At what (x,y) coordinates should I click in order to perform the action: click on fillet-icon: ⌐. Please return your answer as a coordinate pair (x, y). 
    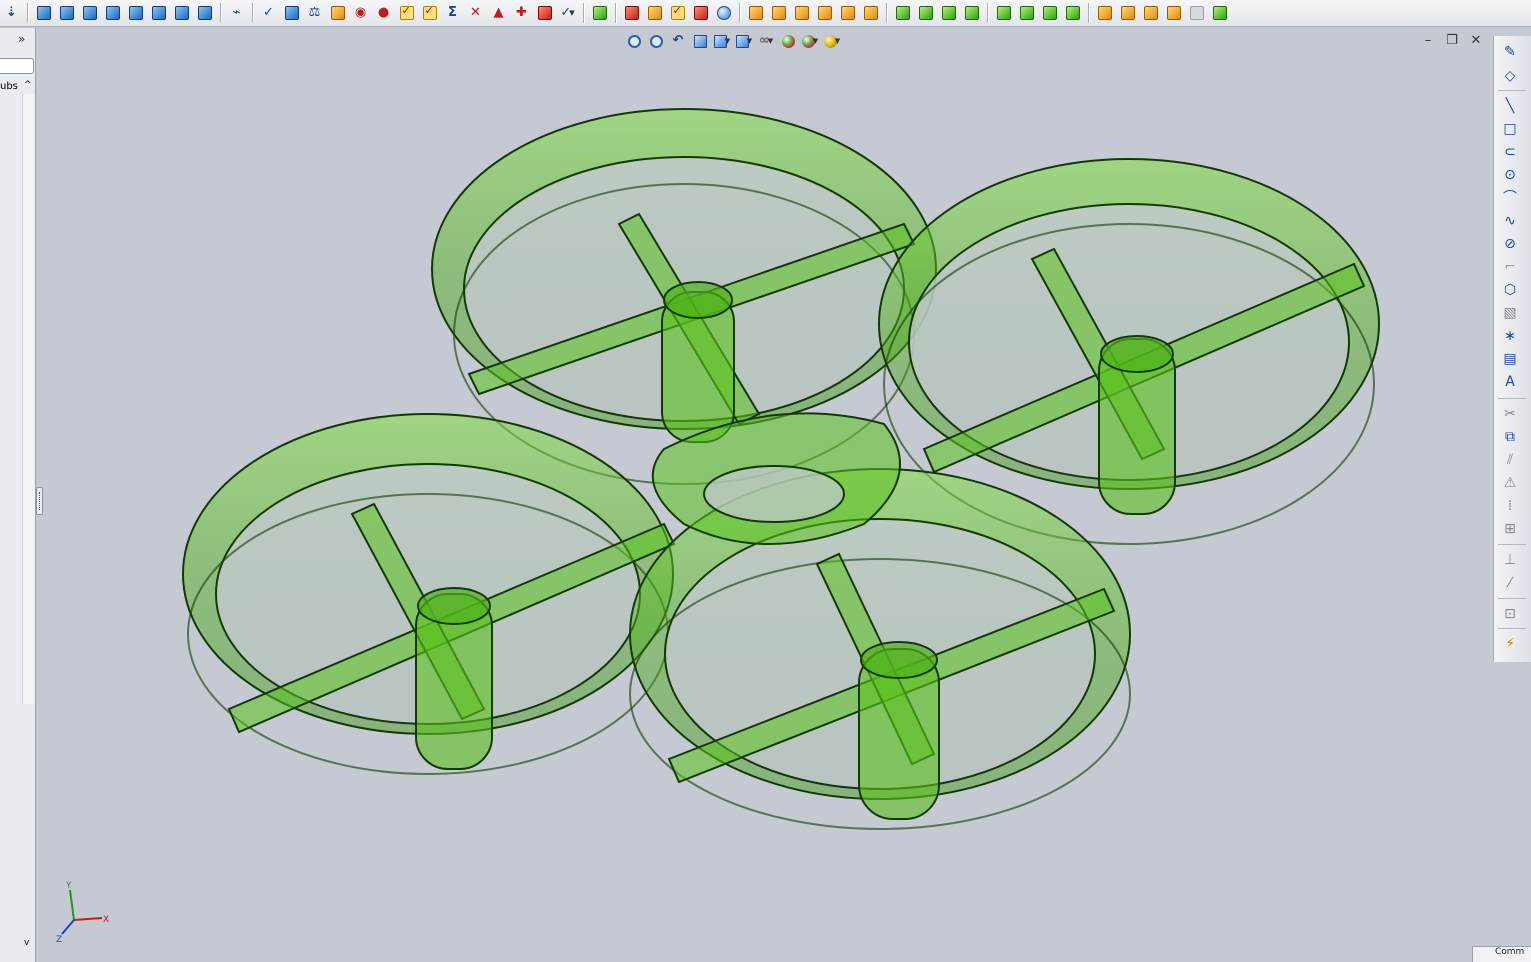
    Looking at the image, I should click on (1510, 267).